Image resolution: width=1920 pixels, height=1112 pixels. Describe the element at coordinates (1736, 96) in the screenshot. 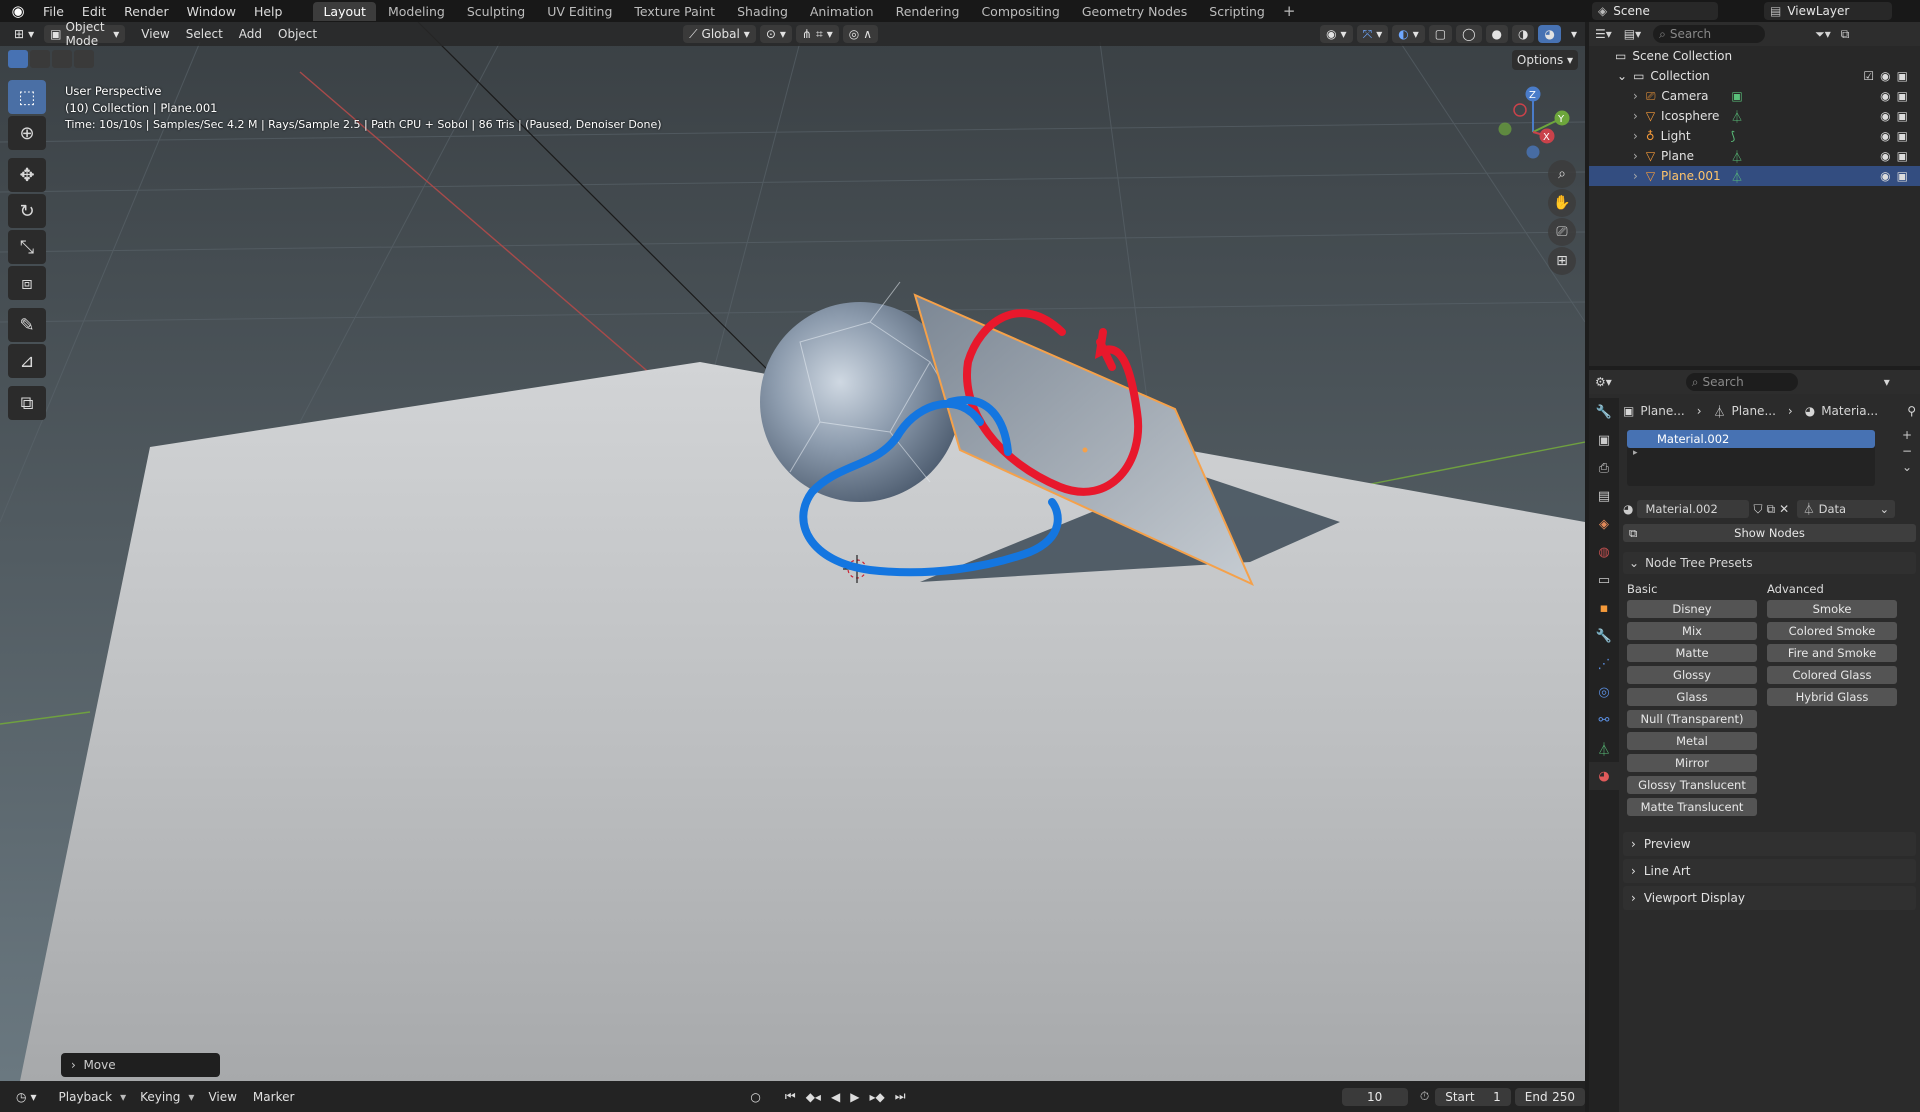

I see `object-data-icon: ▣` at that location.